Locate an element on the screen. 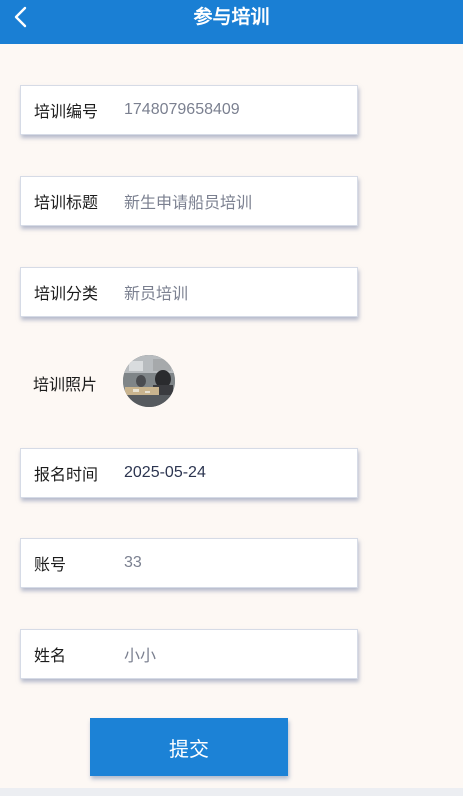 The image size is (463, 796). name-label: 姓名 is located at coordinates (50, 656).